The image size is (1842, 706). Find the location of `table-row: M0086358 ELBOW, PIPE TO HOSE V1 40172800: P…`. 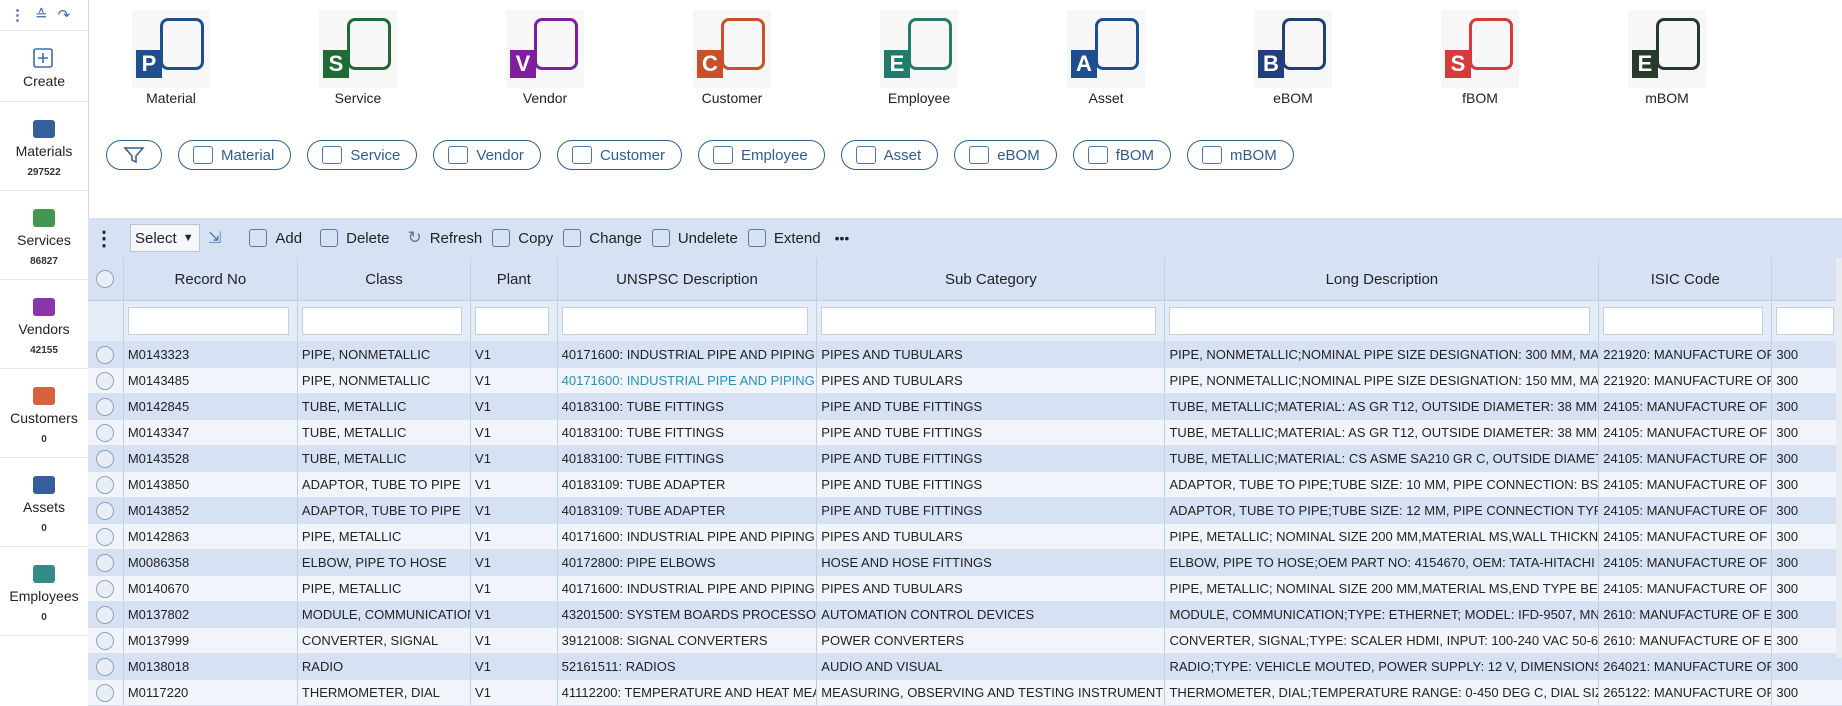

table-row: M0086358 ELBOW, PIPE TO HOSE V1 40172800: P… is located at coordinates (965, 563).